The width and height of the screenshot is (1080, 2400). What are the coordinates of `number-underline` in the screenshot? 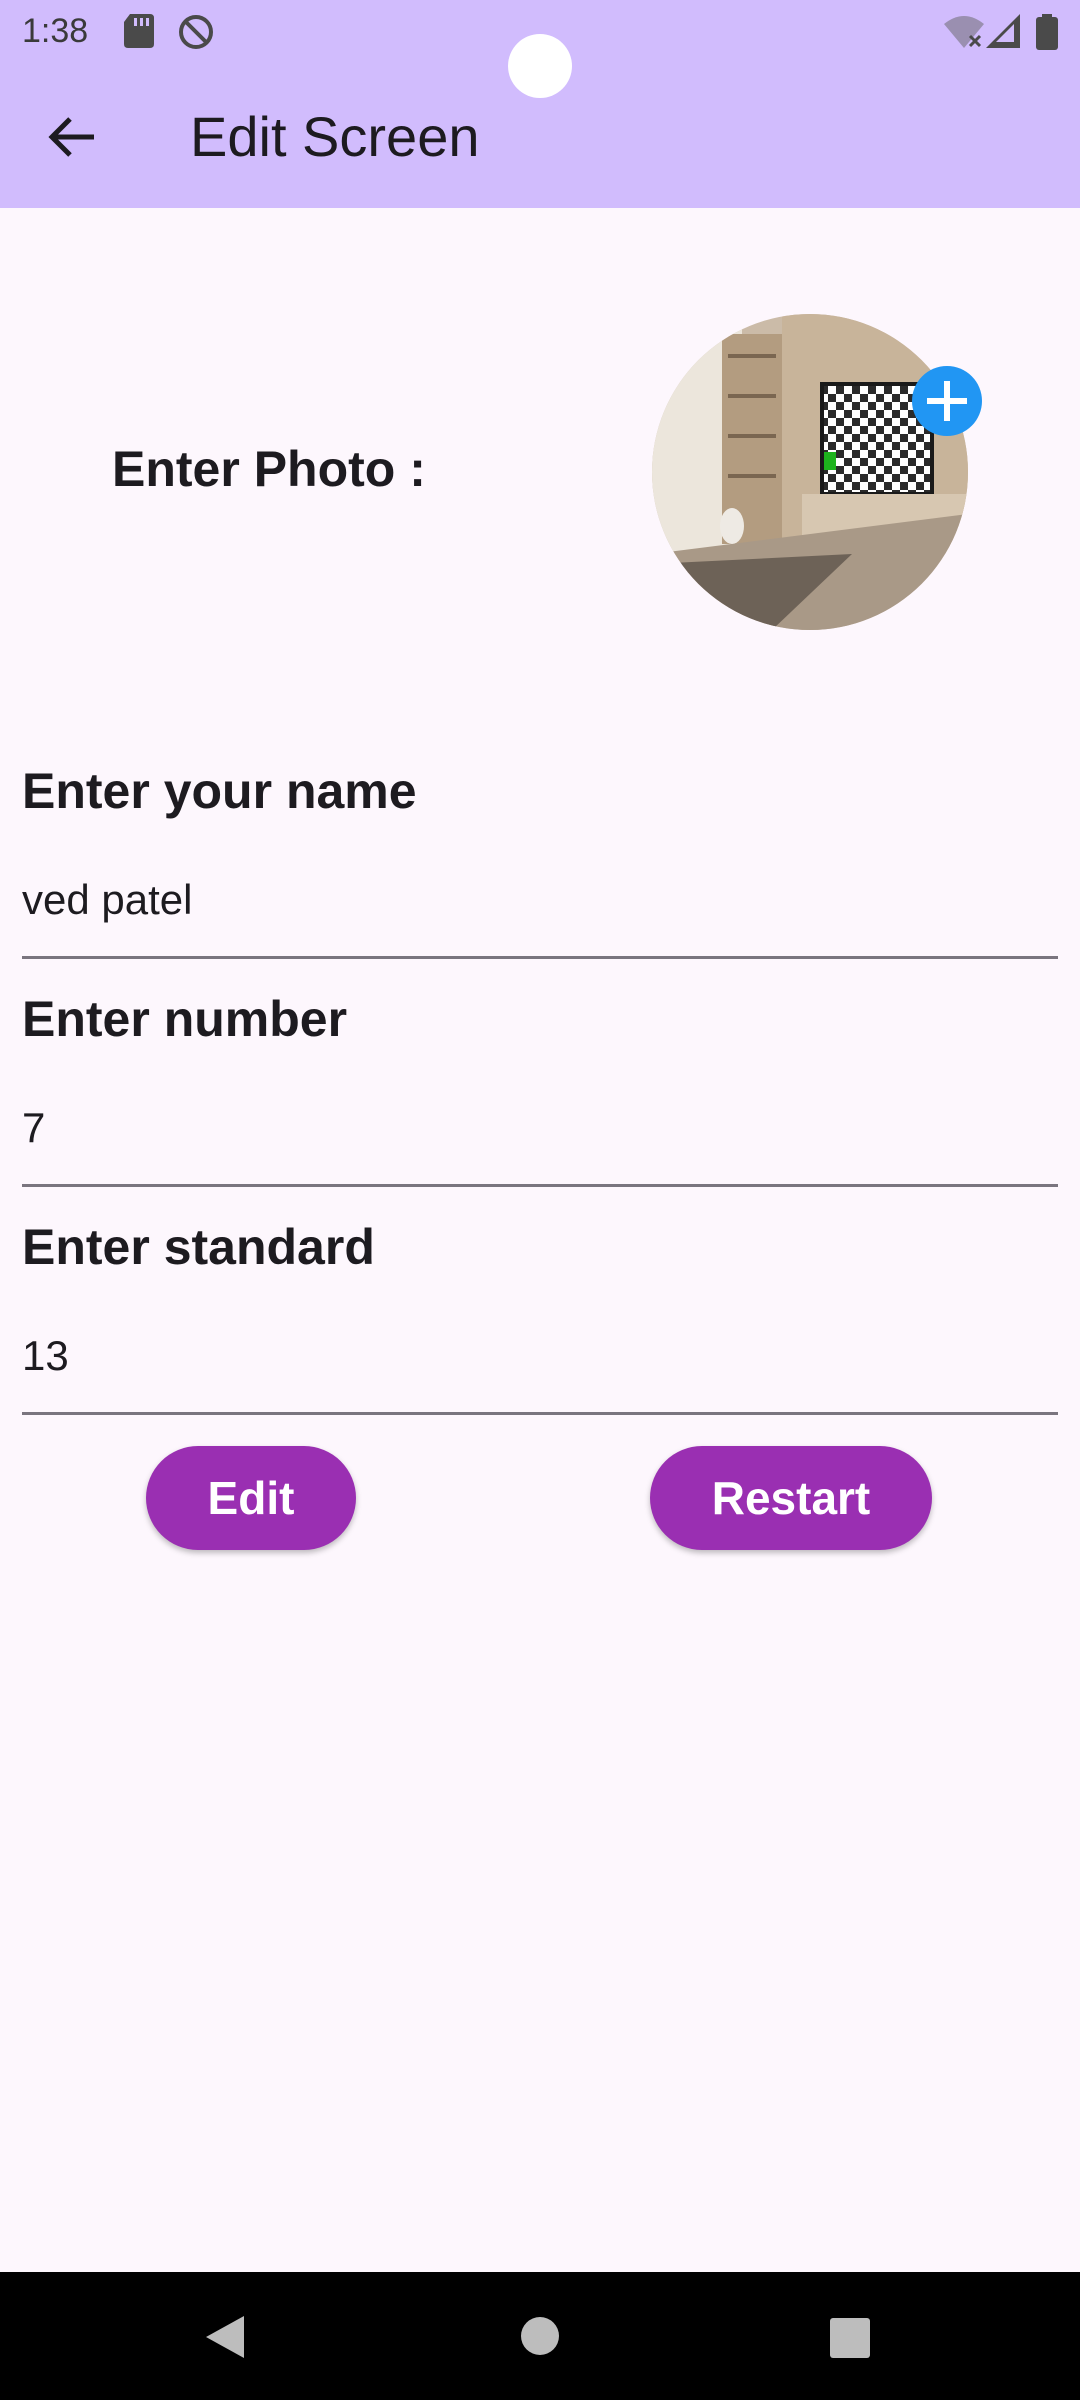 It's located at (540, 1185).